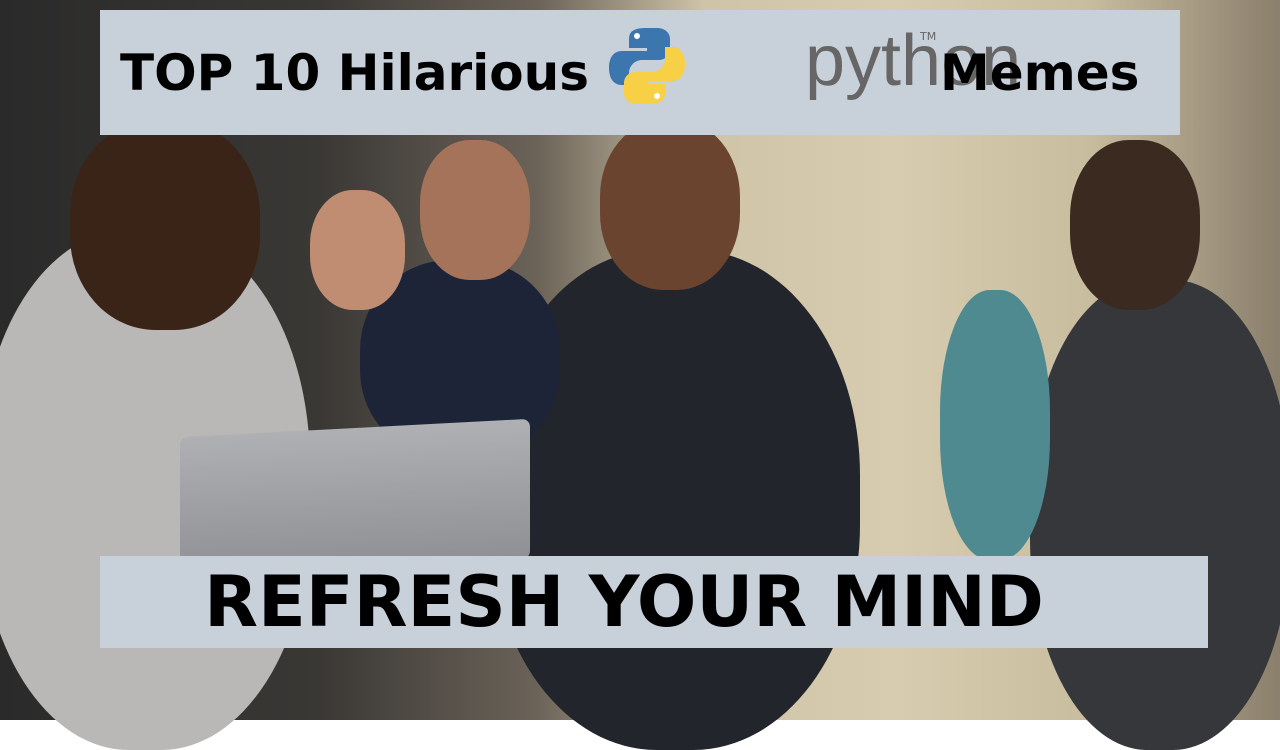  What do you see at coordinates (355, 73) in the screenshot?
I see `title-prefix: TOP 10 Hilarious` at bounding box center [355, 73].